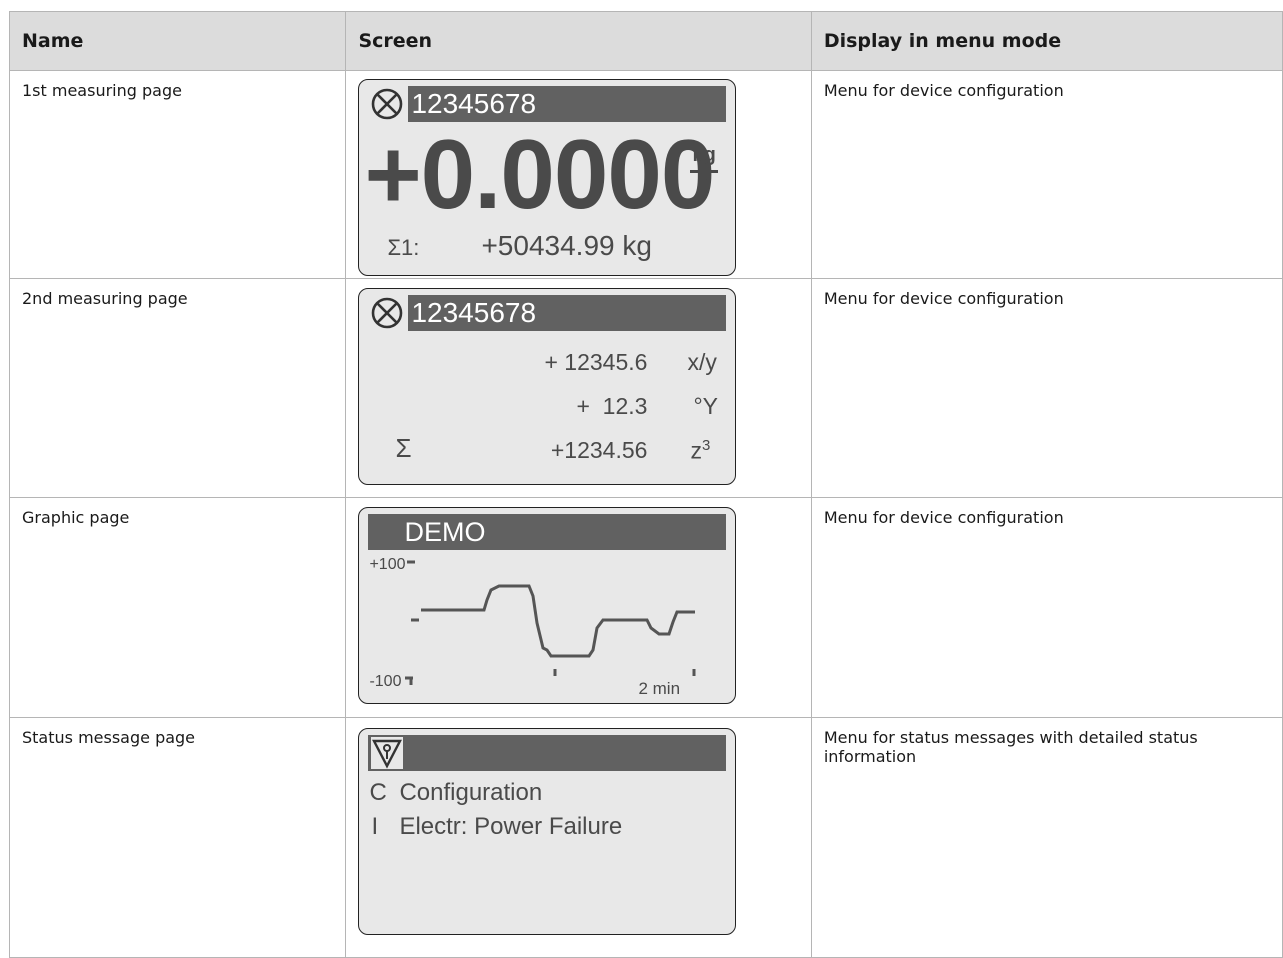  I want to click on lcd-screen-measuring-1: 12345678 +0.0000 kg h Σ1: +50434.99 kg, so click(547, 177).